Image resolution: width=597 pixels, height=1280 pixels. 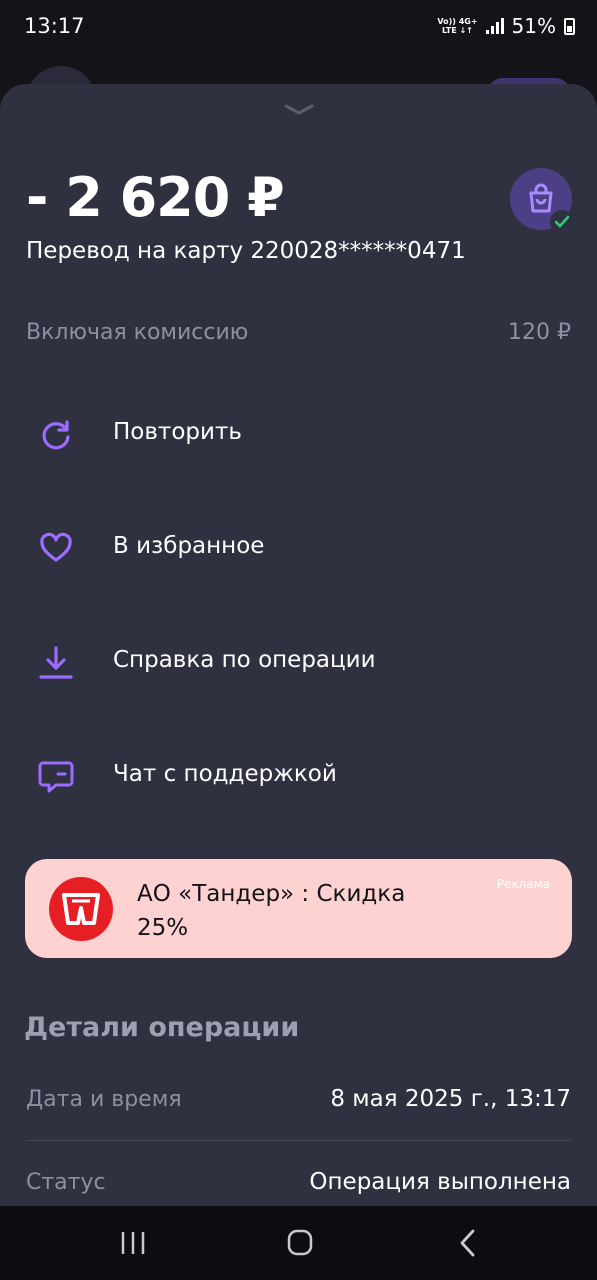 What do you see at coordinates (225, 774) in the screenshot?
I see `support-chat-label: Чат с поддержкой` at bounding box center [225, 774].